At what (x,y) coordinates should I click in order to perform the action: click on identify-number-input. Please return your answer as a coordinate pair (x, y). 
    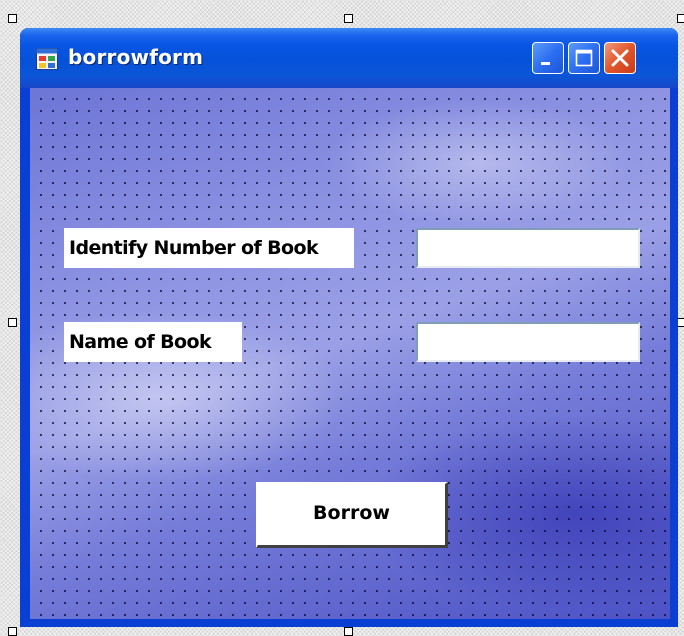
    Looking at the image, I should click on (528, 248).